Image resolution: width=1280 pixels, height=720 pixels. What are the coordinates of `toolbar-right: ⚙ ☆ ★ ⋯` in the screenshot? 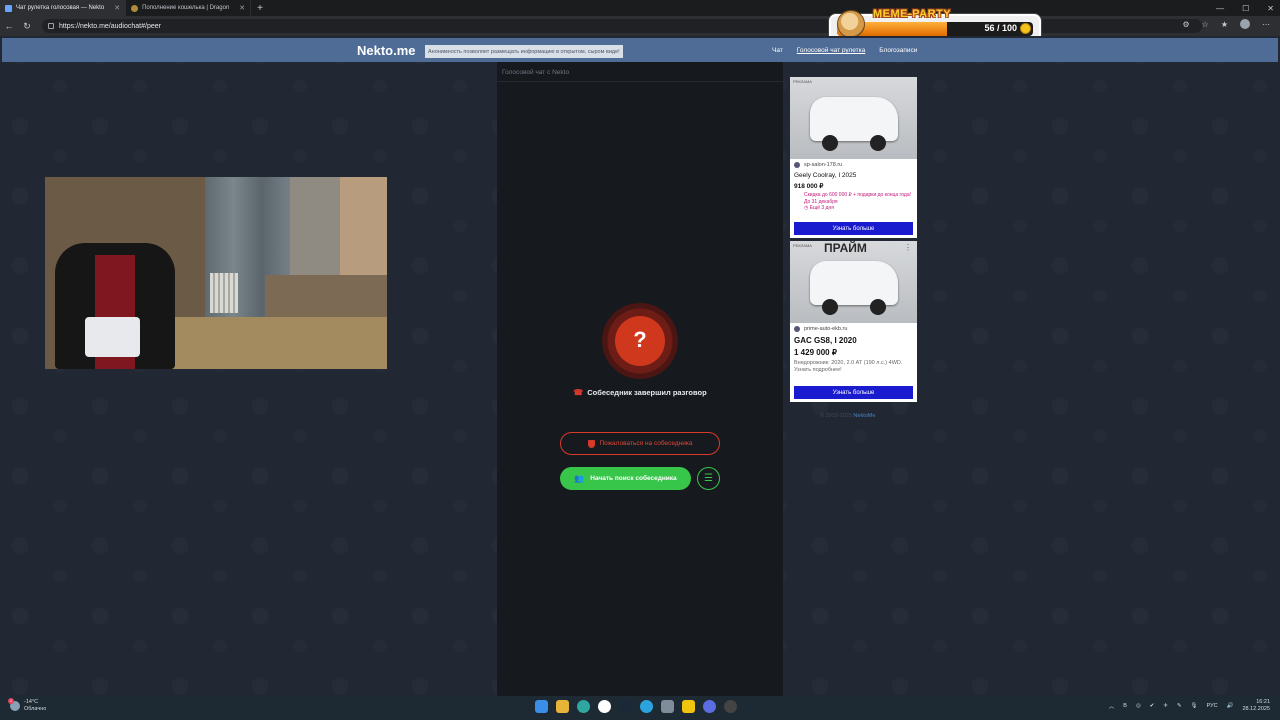 It's located at (1226, 24).